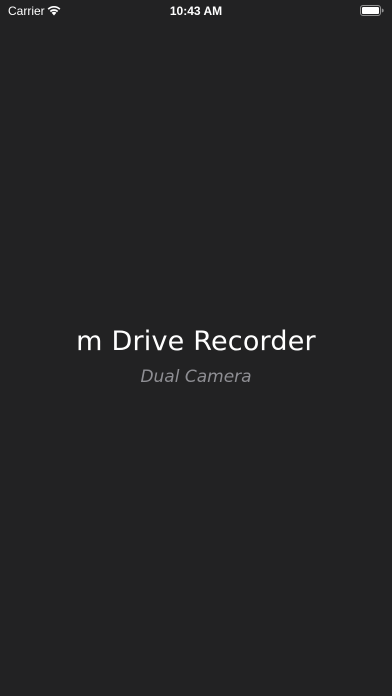  What do you see at coordinates (372, 10) in the screenshot?
I see `battery-icon` at bounding box center [372, 10].